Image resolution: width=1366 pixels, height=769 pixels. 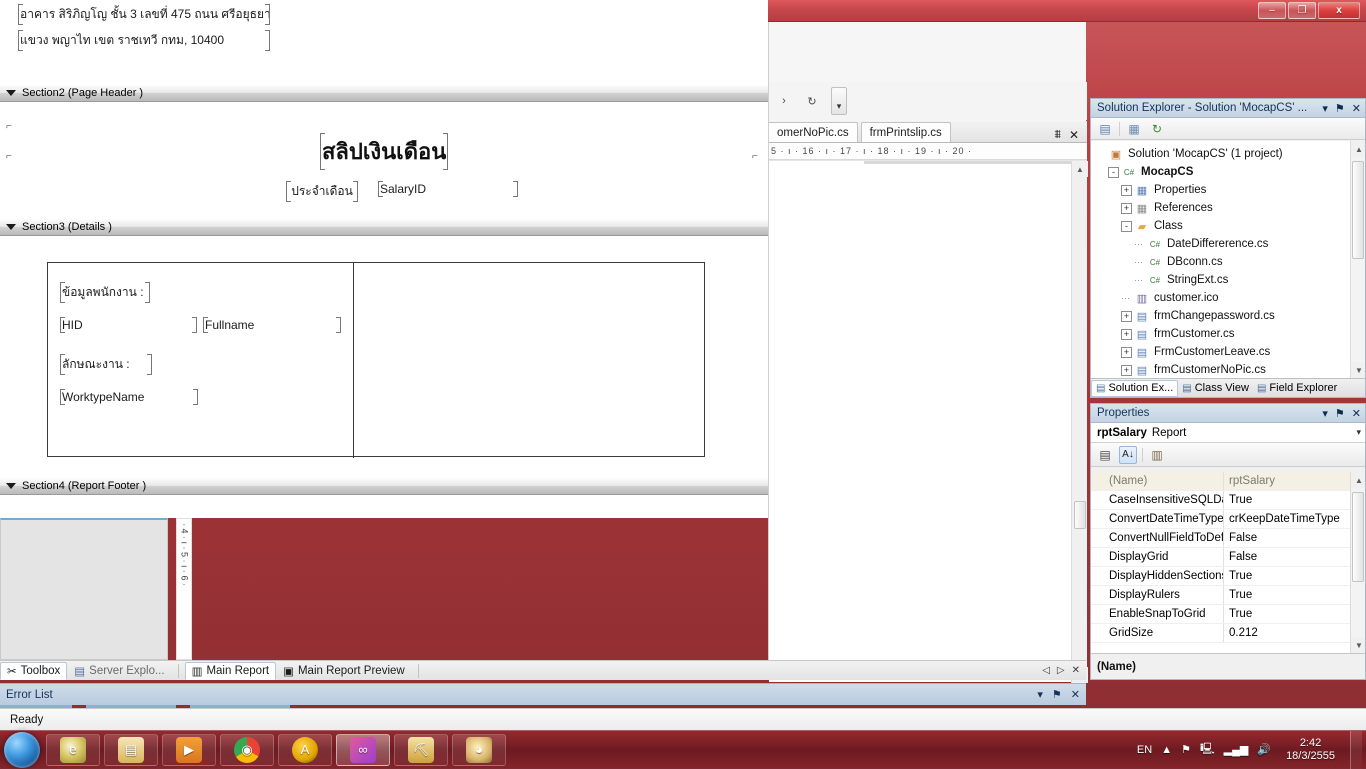 What do you see at coordinates (1074, 135) in the screenshot?
I see `close-icon: ✕` at bounding box center [1074, 135].